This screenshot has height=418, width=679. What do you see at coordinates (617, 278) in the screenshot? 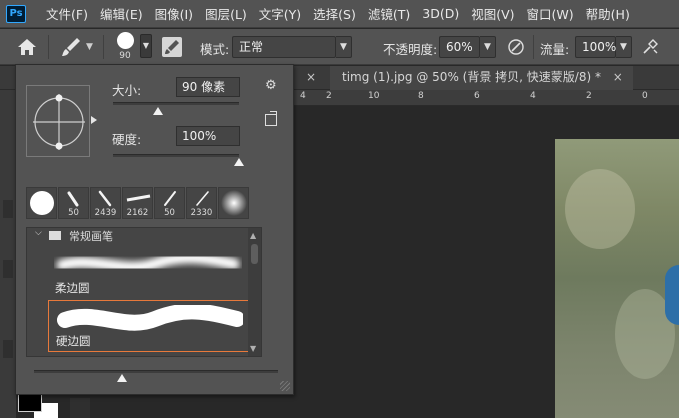
I see `document-image` at bounding box center [617, 278].